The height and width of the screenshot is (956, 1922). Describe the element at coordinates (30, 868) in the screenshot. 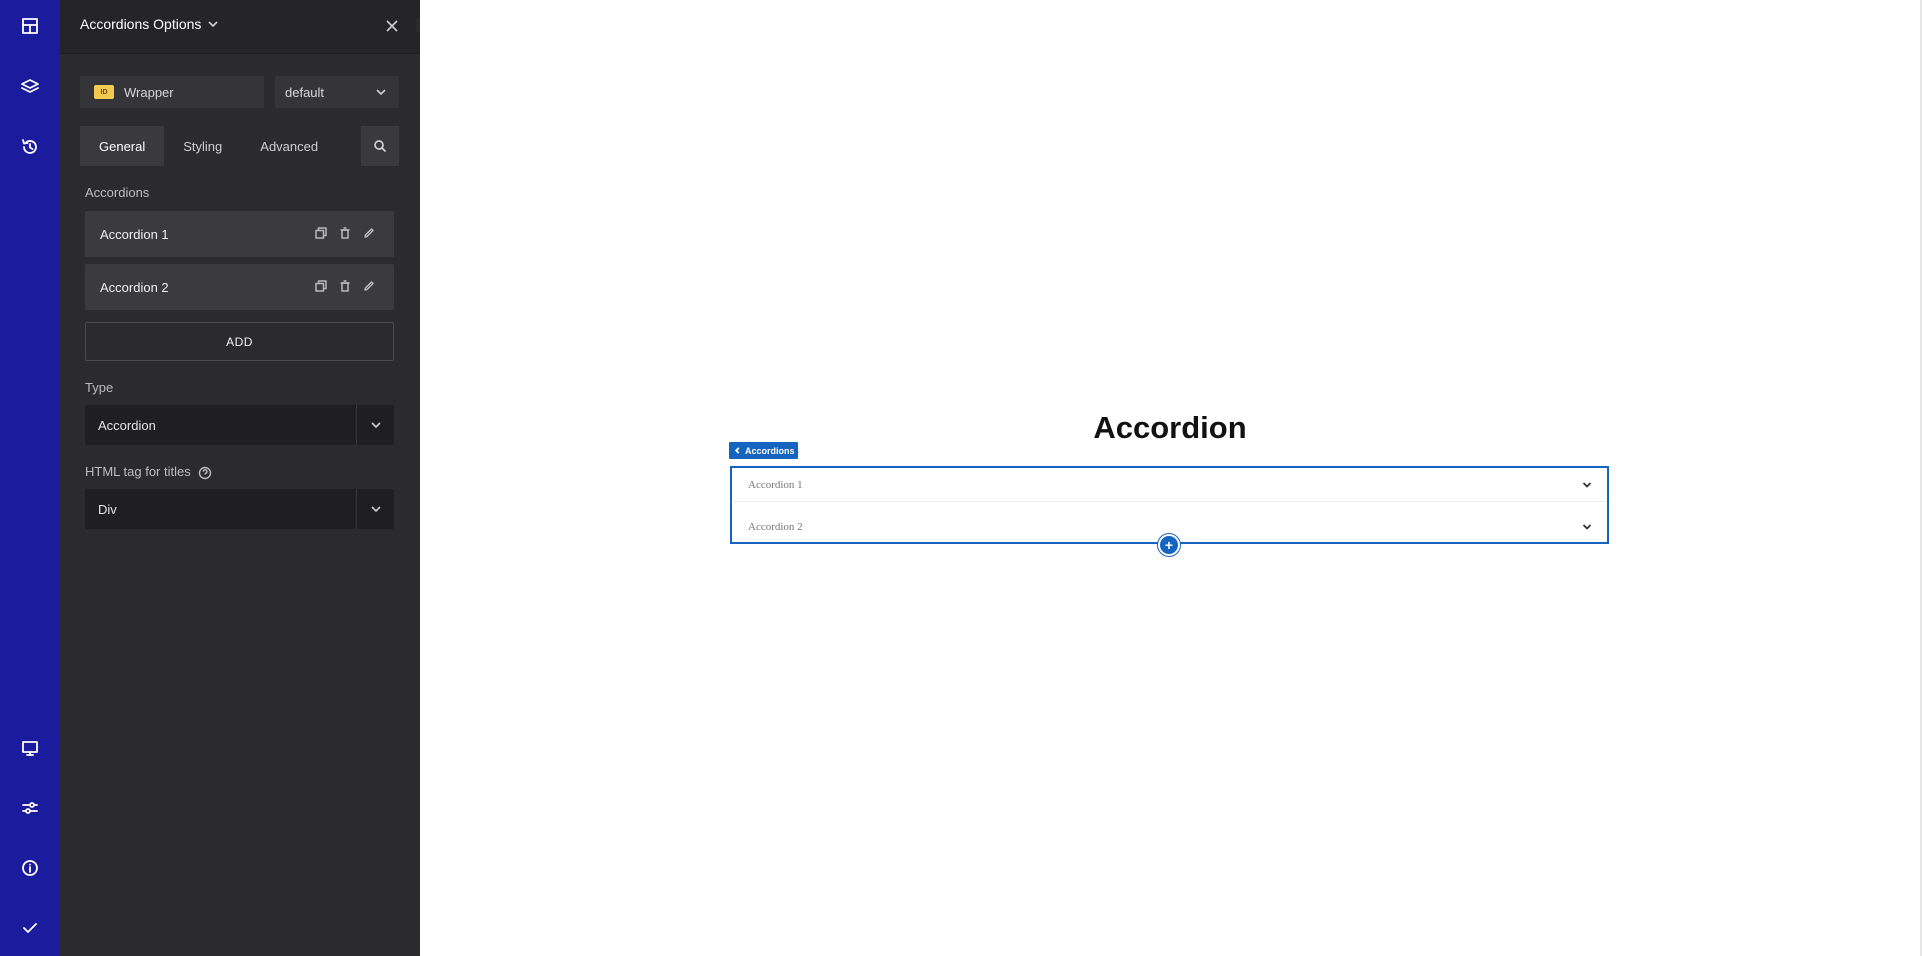

I see `info-icon` at that location.